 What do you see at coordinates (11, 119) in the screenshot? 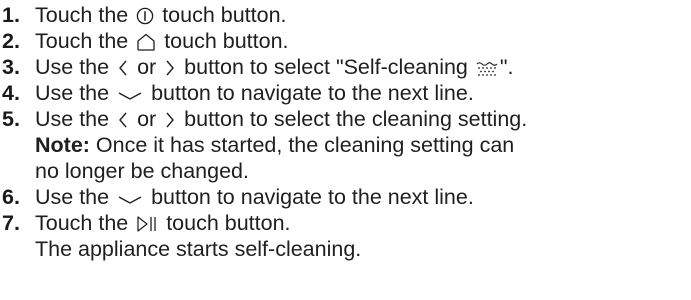
I see `step-number: 5.` at bounding box center [11, 119].